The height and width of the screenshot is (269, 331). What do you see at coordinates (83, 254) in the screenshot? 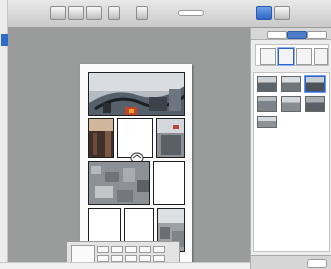
I see `palette-preview` at bounding box center [83, 254].